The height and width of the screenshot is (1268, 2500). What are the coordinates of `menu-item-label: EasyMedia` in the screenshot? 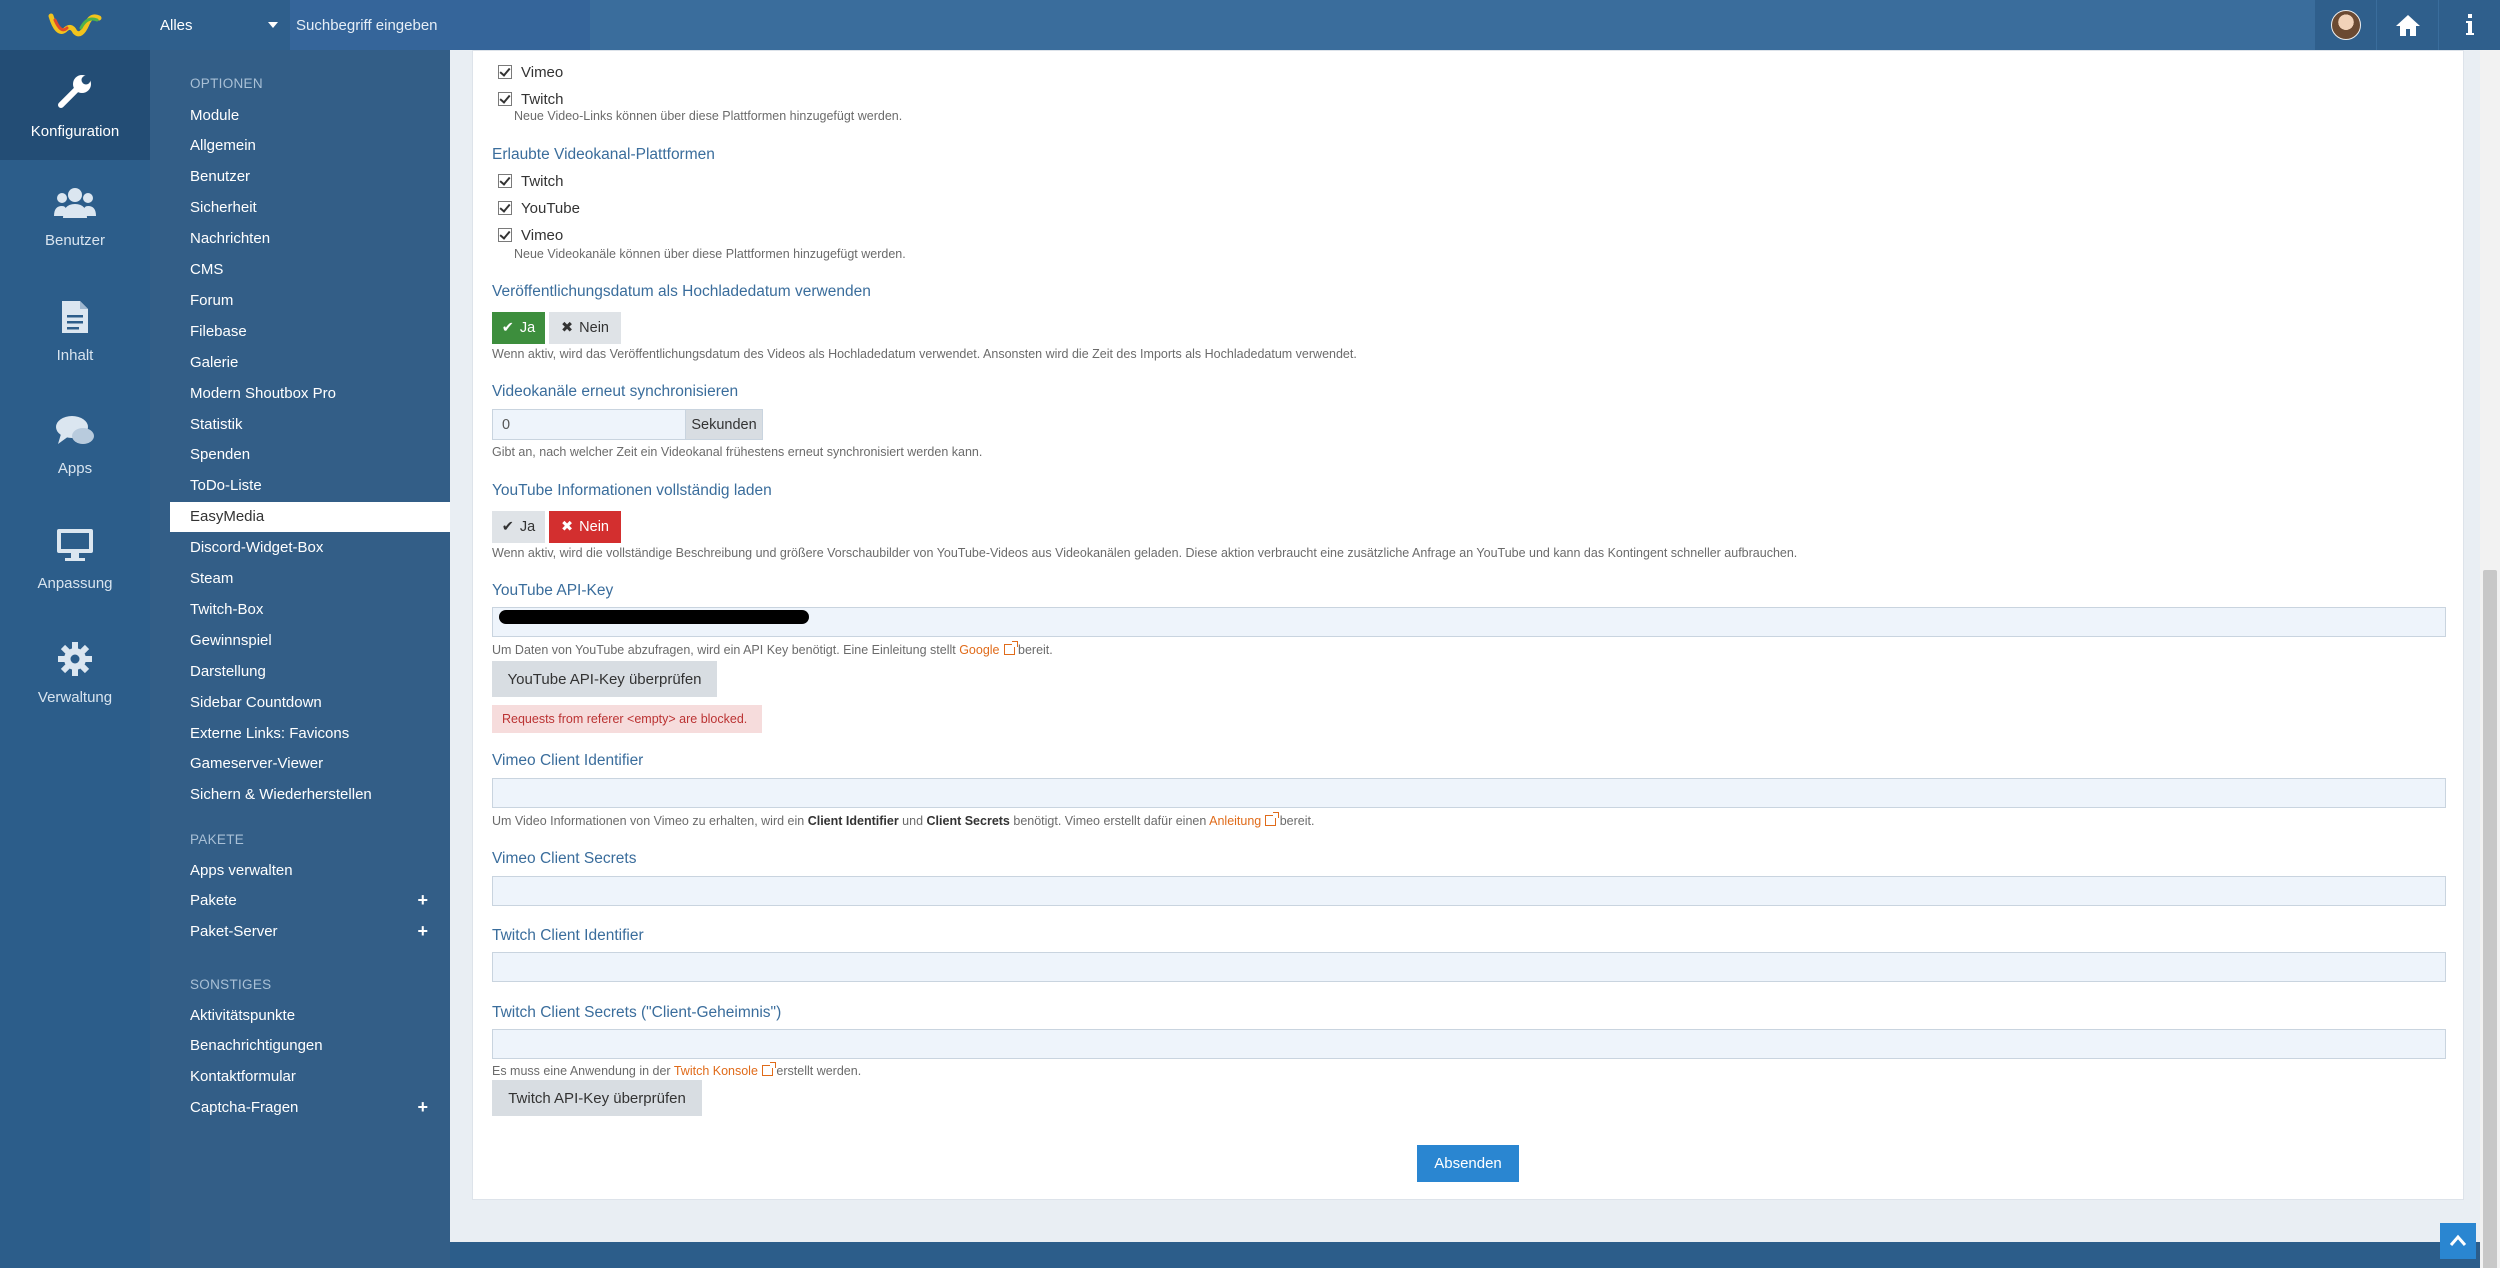 It's located at (227, 517).